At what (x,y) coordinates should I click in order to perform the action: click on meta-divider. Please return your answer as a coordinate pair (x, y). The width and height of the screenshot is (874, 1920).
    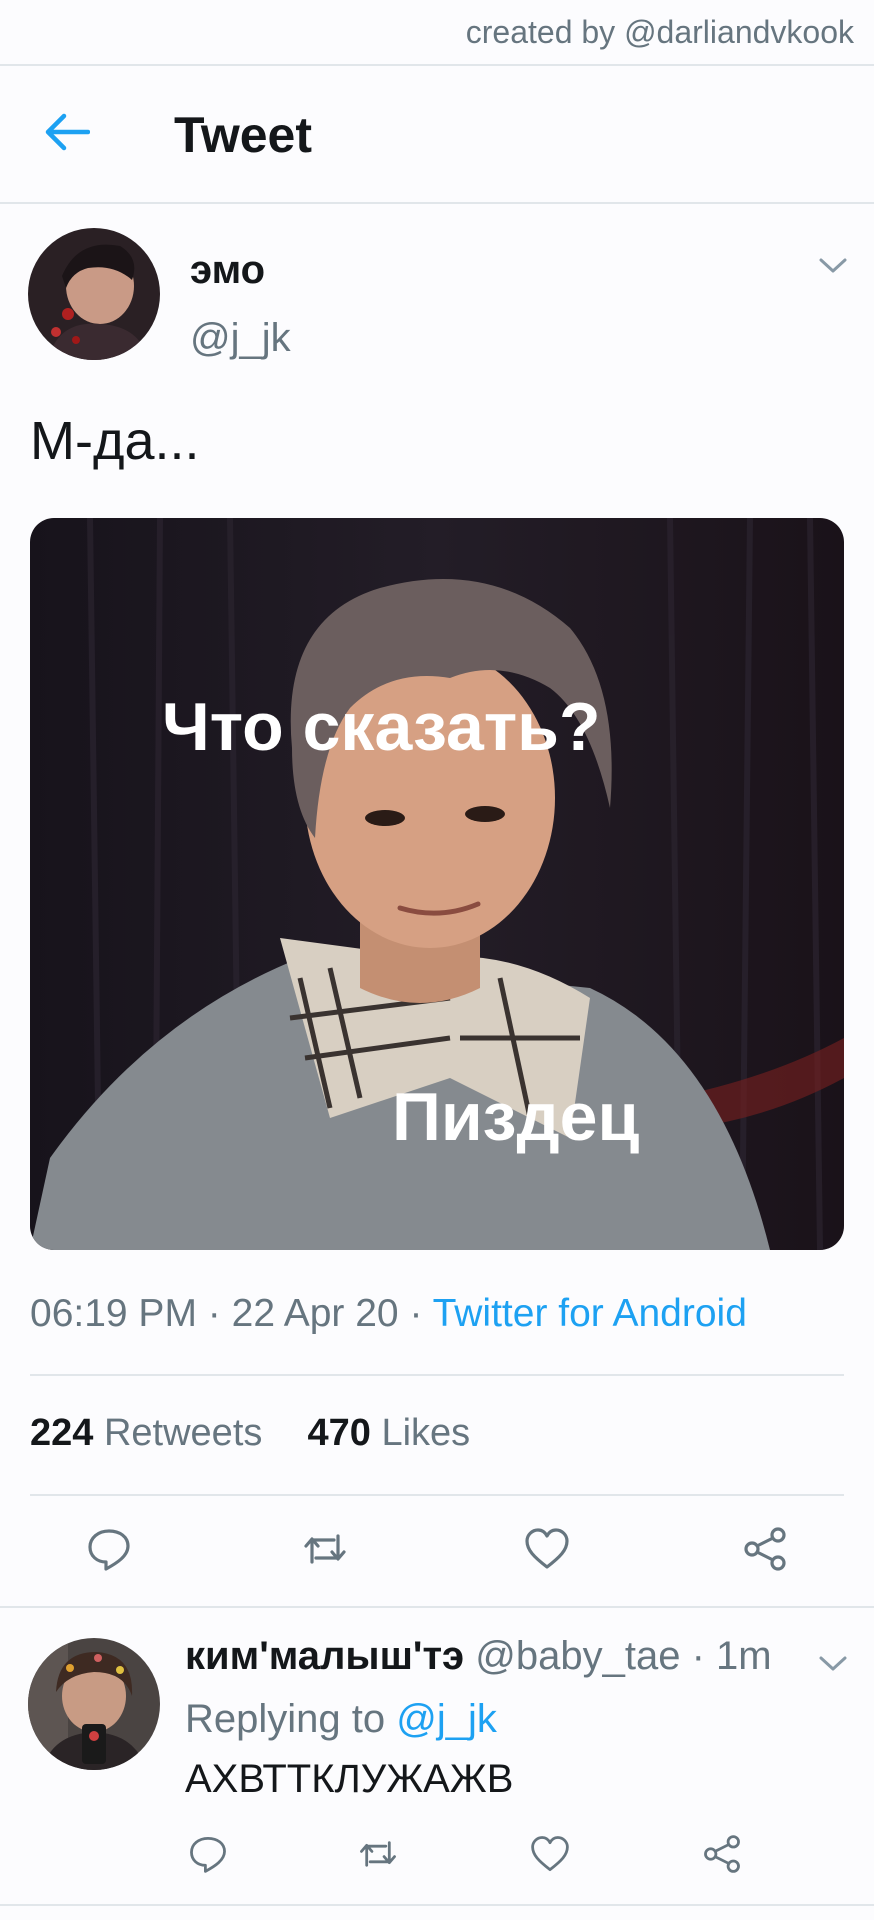
    Looking at the image, I should click on (437, 1375).